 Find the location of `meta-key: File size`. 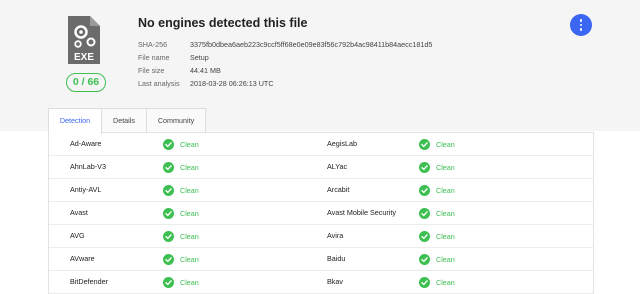

meta-key: File size is located at coordinates (151, 70).